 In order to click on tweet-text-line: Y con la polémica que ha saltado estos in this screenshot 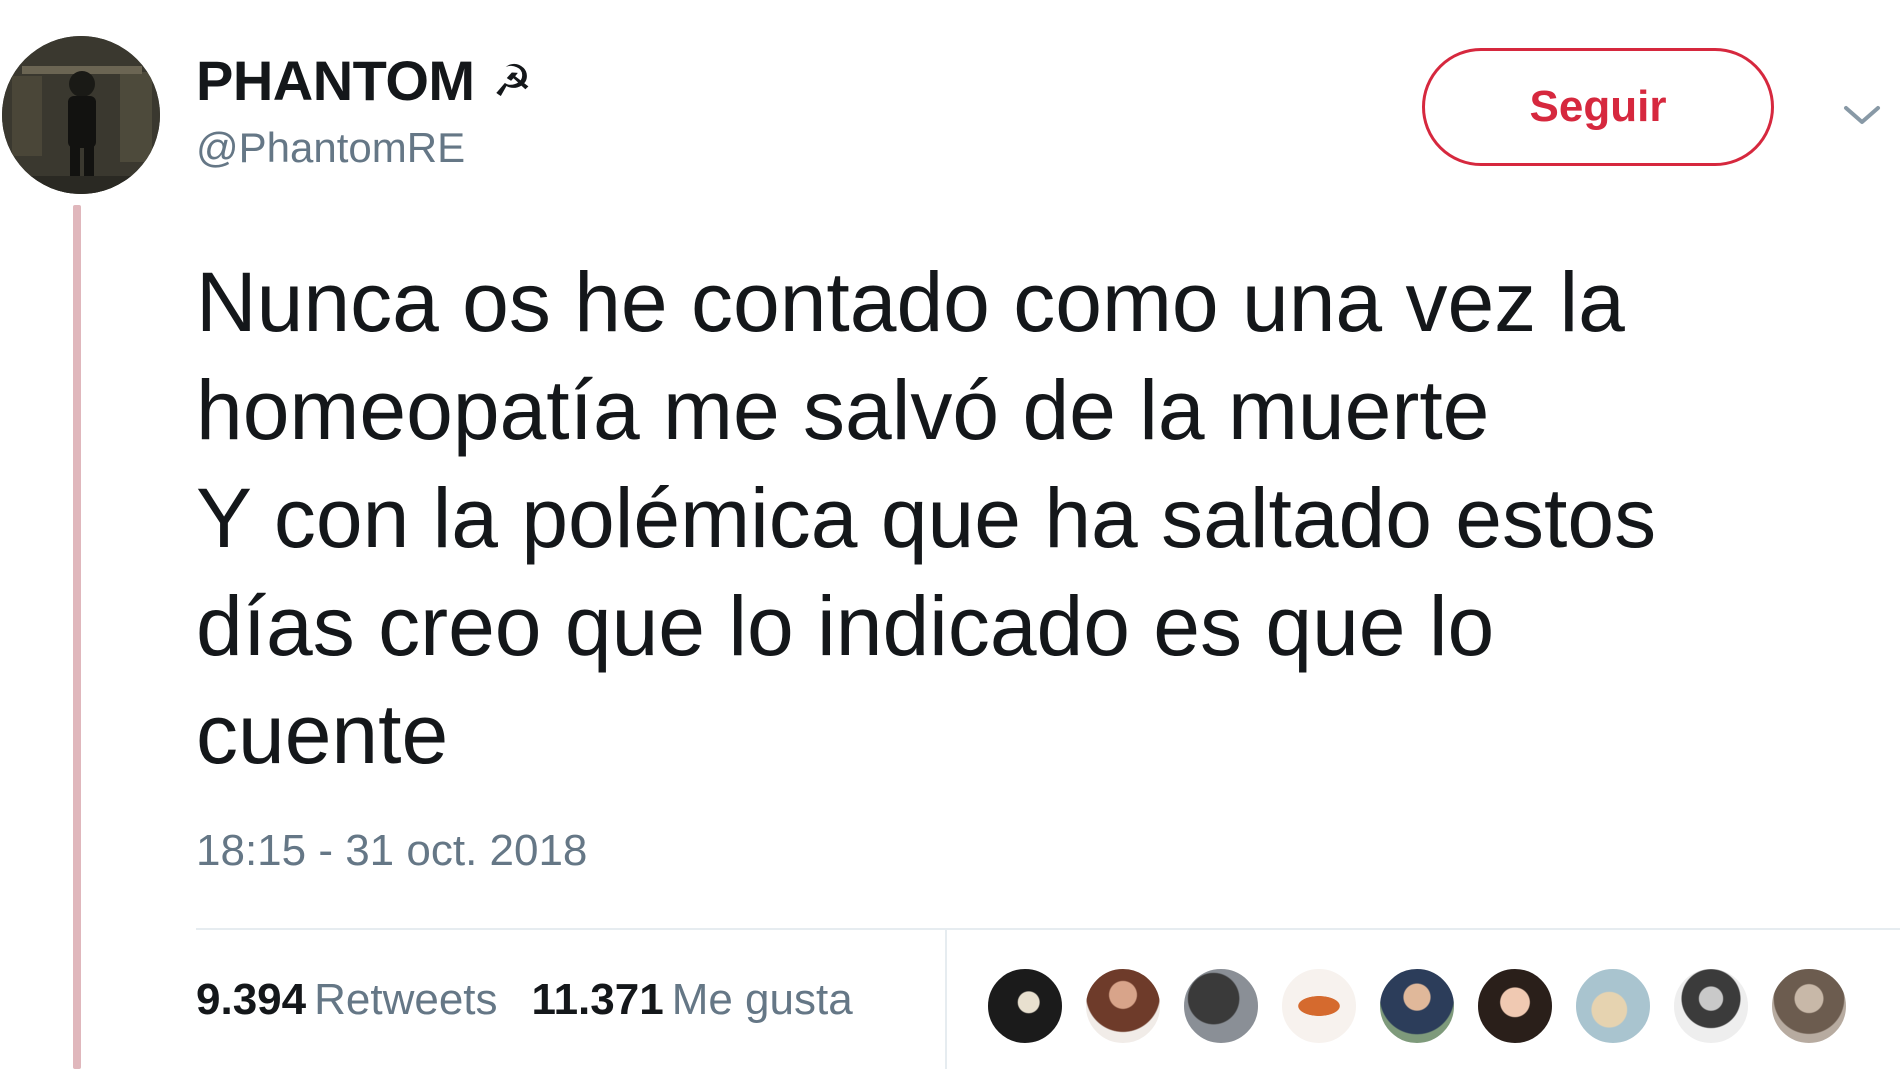, I will do `click(926, 518)`.